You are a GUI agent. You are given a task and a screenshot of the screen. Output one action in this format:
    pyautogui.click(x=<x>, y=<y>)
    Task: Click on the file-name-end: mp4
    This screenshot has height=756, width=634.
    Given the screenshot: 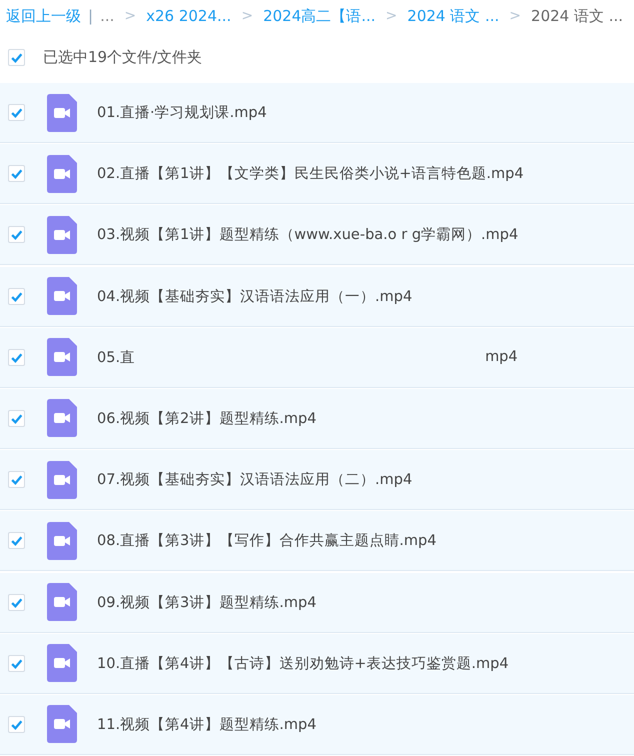 What is the action you would take?
    pyautogui.click(x=501, y=357)
    